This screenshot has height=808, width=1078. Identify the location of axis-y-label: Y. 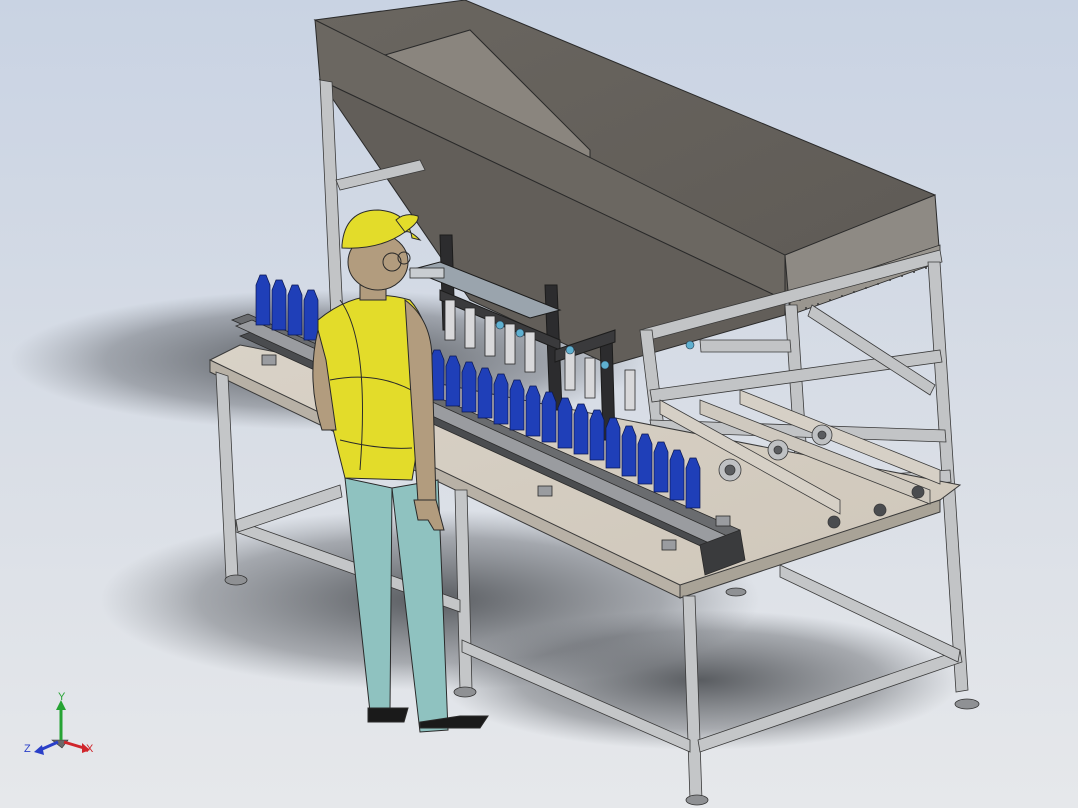
(62, 697).